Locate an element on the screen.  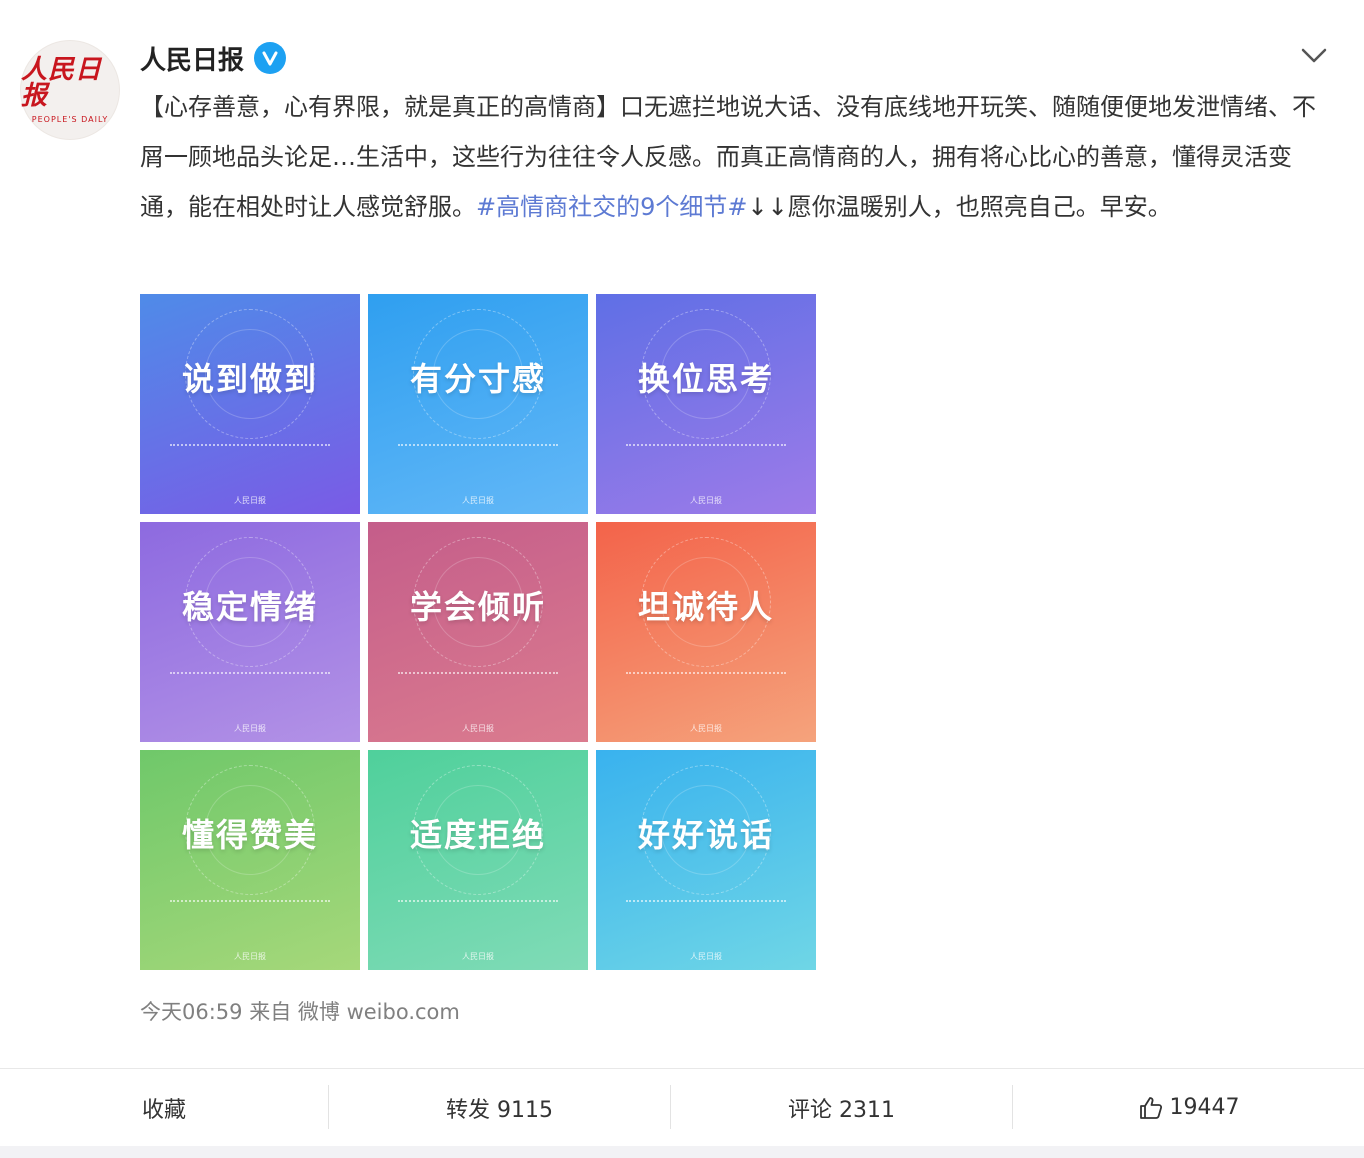
tile-title: 有分寸感 is located at coordinates (477, 379).